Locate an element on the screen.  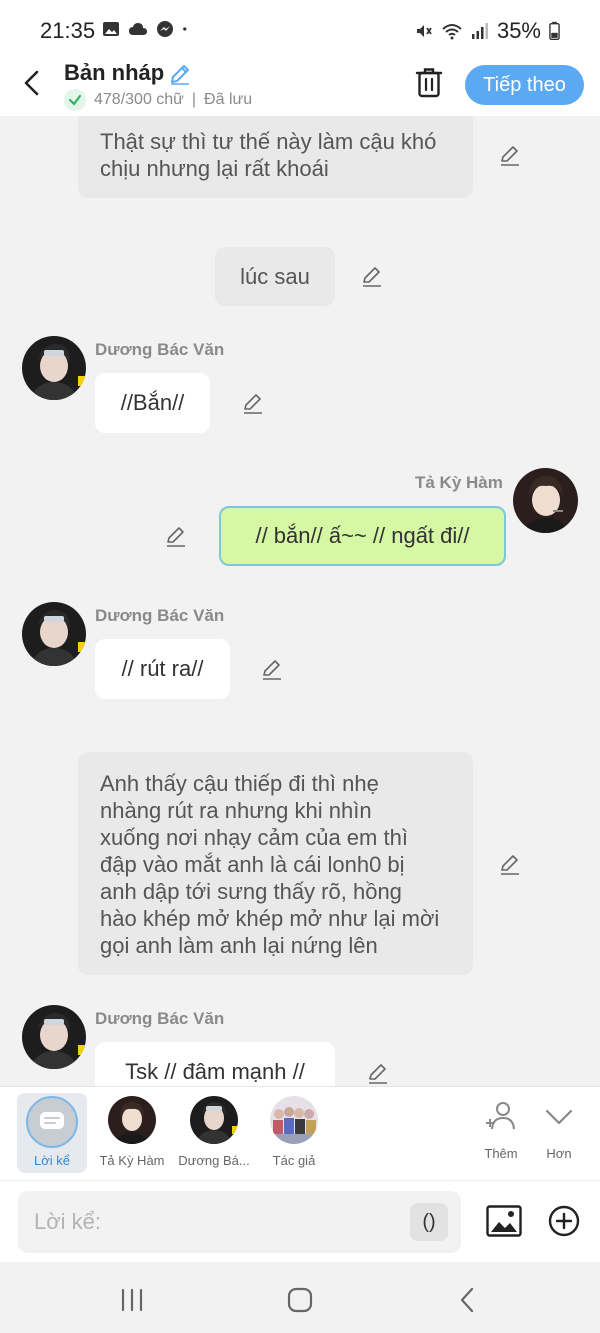
character-narrator: Lời kể is located at coordinates (52, 1133).